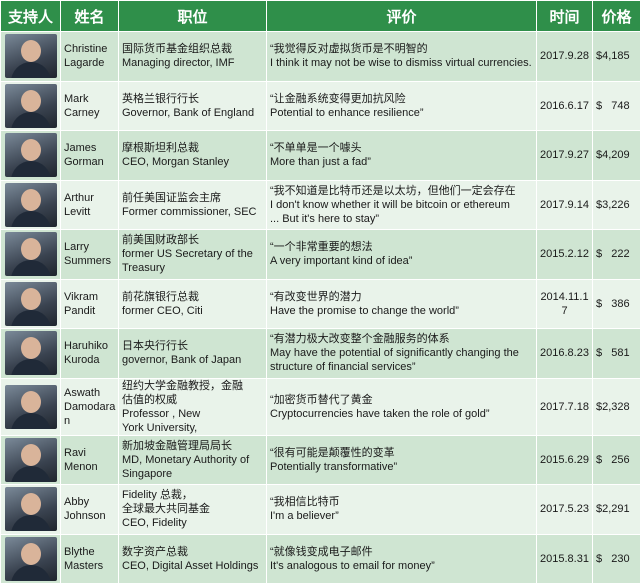  I want to click on position-cn-line: 前任美国证监会主席, so click(192, 198).